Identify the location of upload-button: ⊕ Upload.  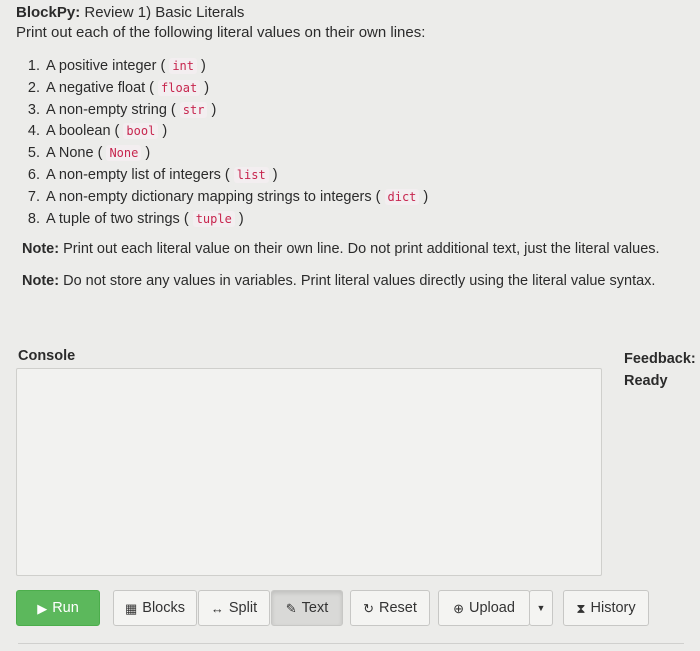
(484, 608).